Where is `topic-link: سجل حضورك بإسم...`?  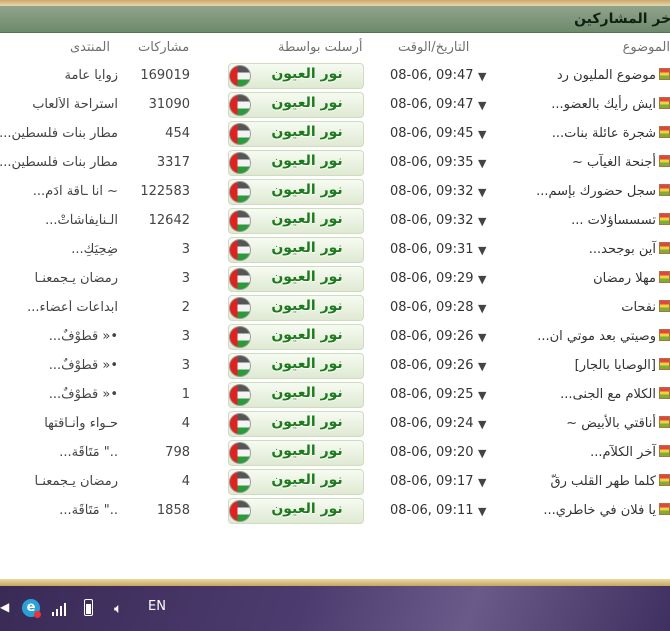 topic-link: سجل حضورك بإسم... is located at coordinates (600, 192).